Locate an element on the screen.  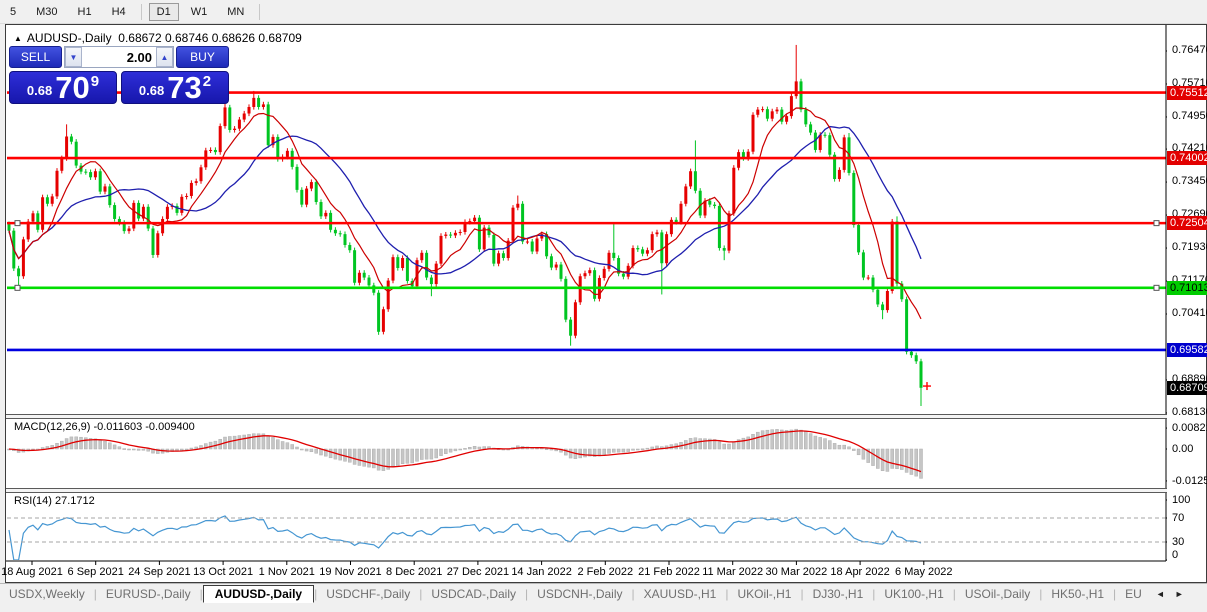
buy-price-display: 0.68 73 2 is located at coordinates (175, 87).